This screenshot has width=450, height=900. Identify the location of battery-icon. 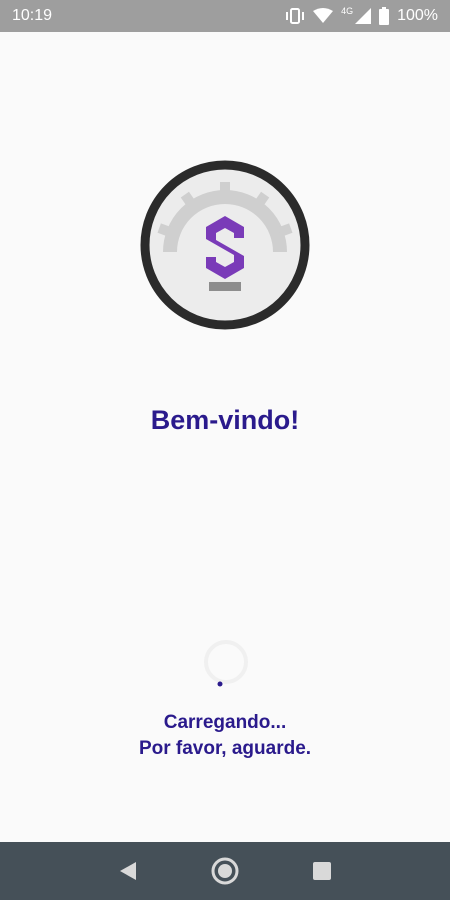
(384, 16).